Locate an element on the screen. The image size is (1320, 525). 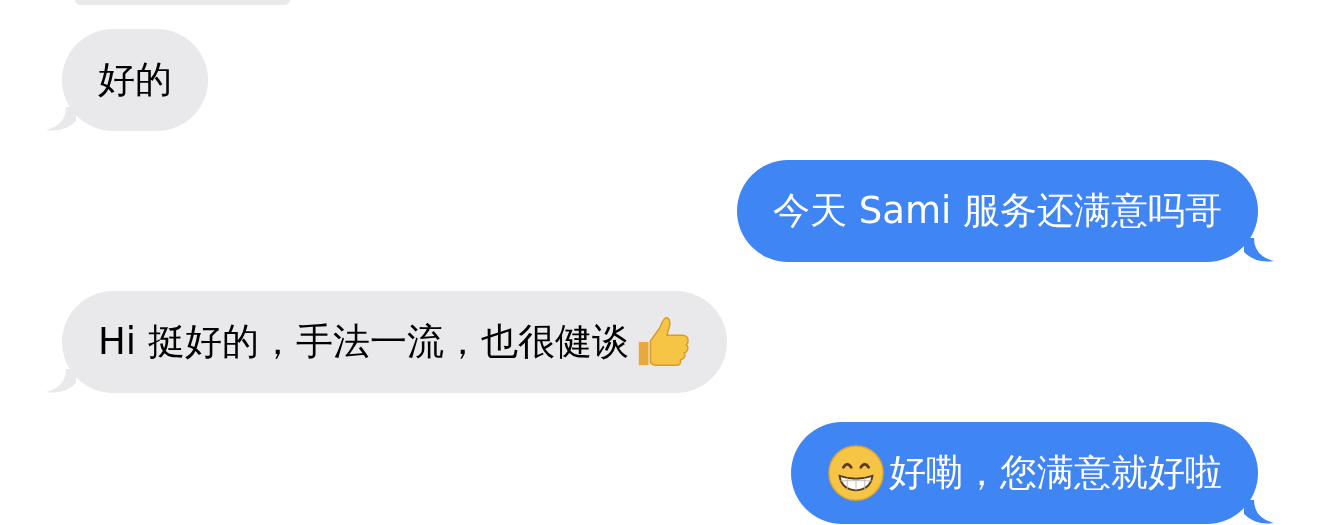
message-text: 好的 is located at coordinates (135, 80).